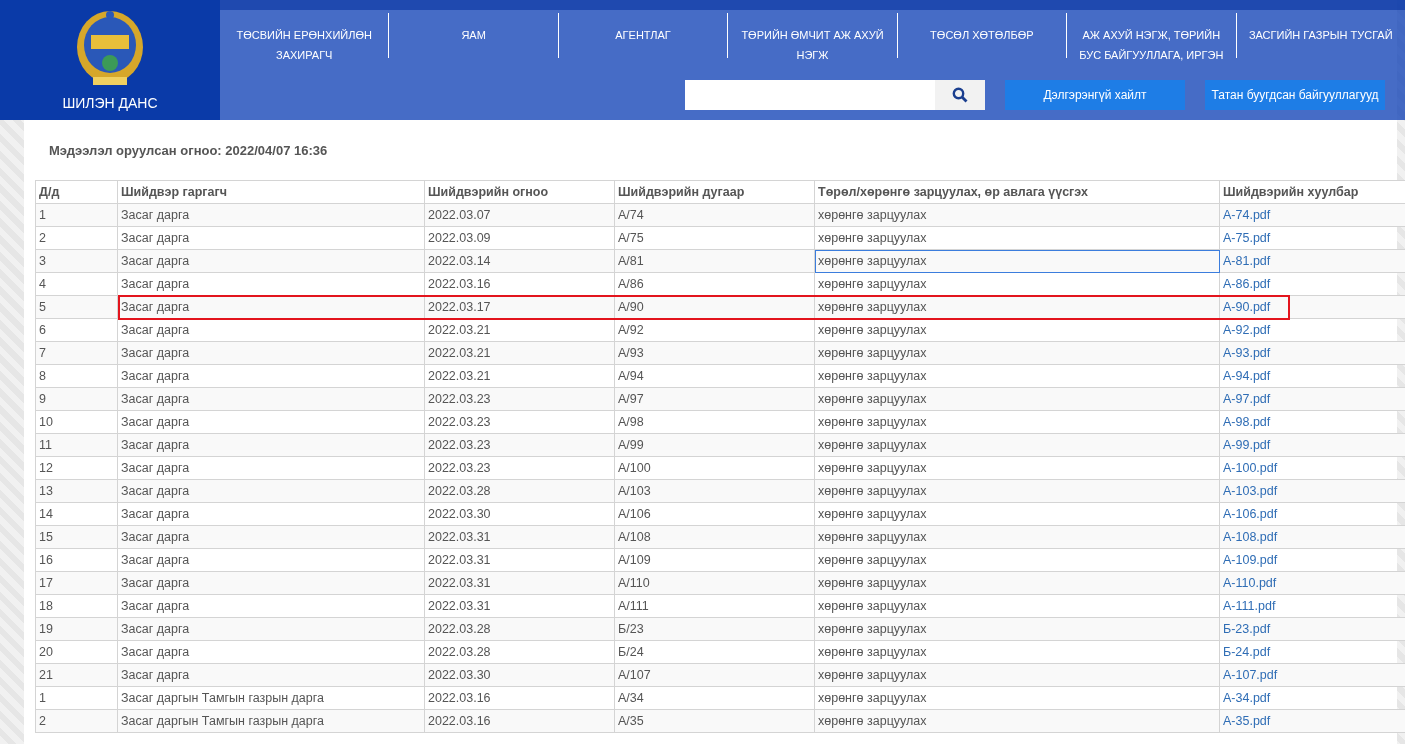 The image size is (1405, 744). I want to click on table-cell: 2022.03.09, so click(519, 238).